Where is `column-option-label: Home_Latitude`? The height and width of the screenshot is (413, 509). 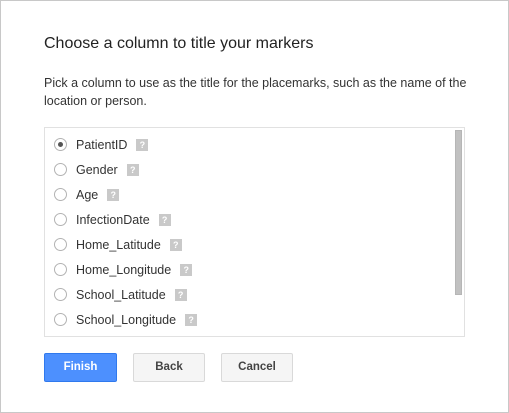 column-option-label: Home_Latitude is located at coordinates (118, 244).